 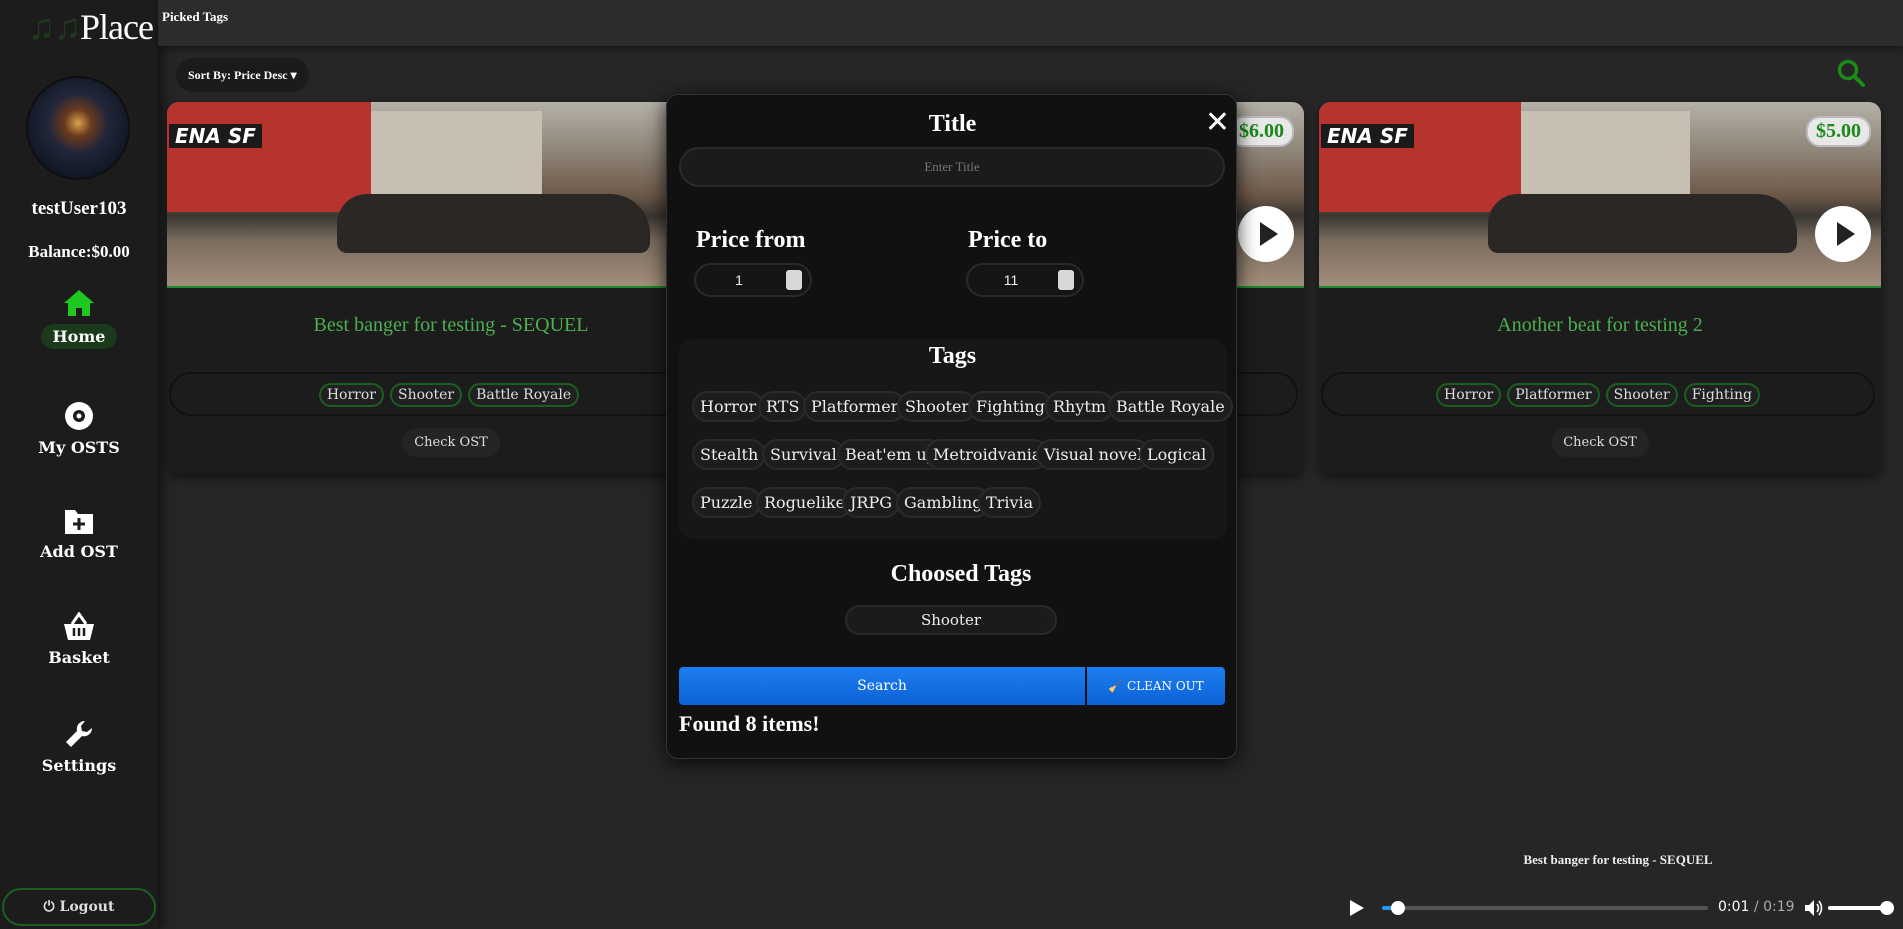 What do you see at coordinates (803, 454) in the screenshot?
I see `tag-chip: Survival` at bounding box center [803, 454].